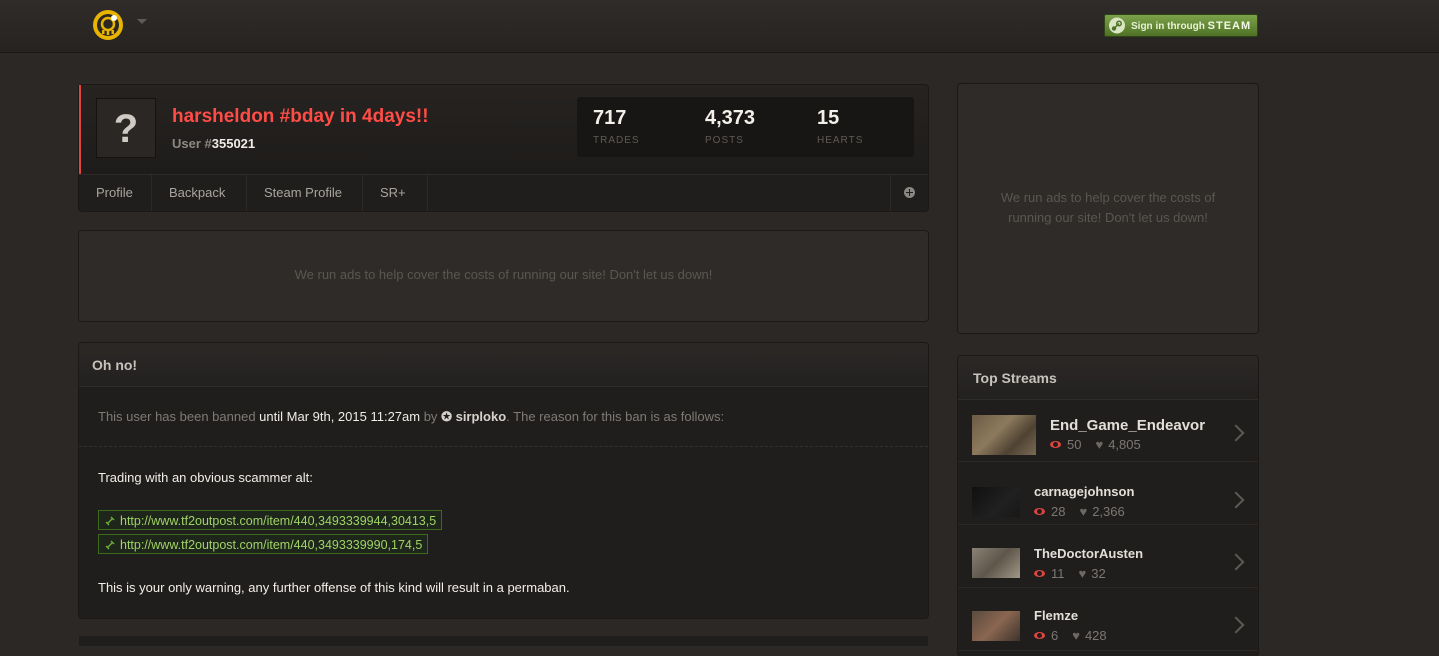  I want to click on ban-reason: Trading with an obvious scammer alt:, so click(205, 477).